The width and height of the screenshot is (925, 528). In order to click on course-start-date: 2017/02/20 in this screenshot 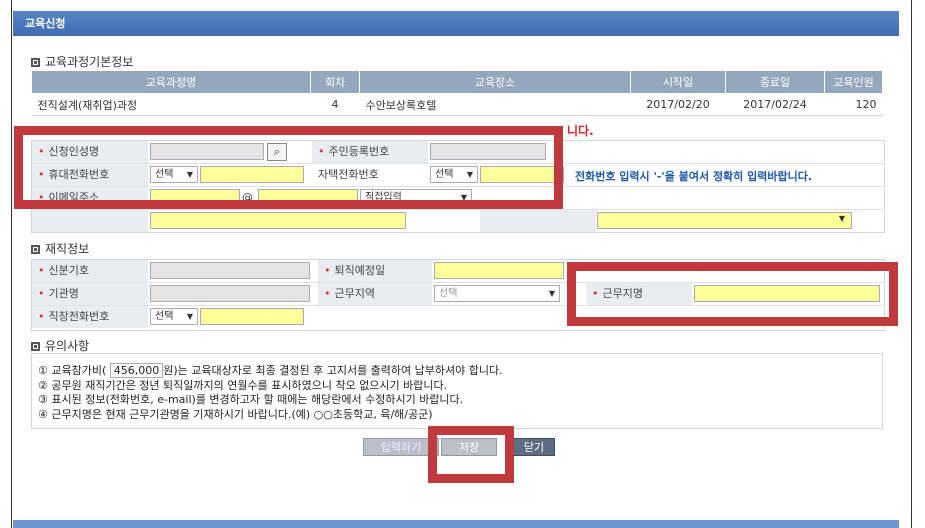, I will do `click(678, 104)`.